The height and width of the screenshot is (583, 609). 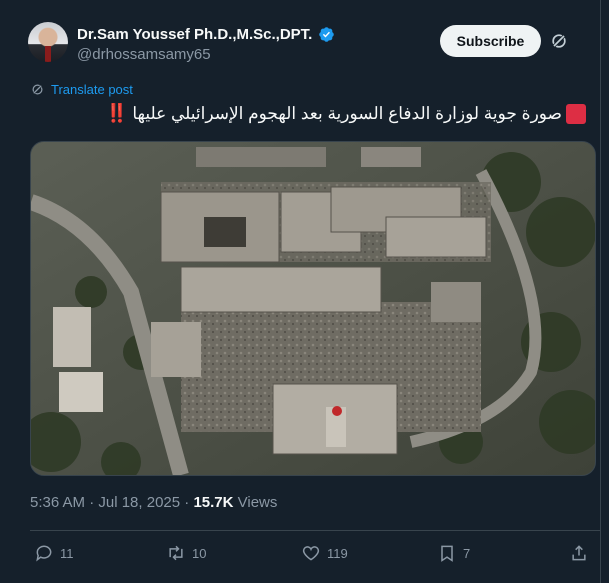 What do you see at coordinates (591, 40) in the screenshot?
I see `more-icon` at bounding box center [591, 40].